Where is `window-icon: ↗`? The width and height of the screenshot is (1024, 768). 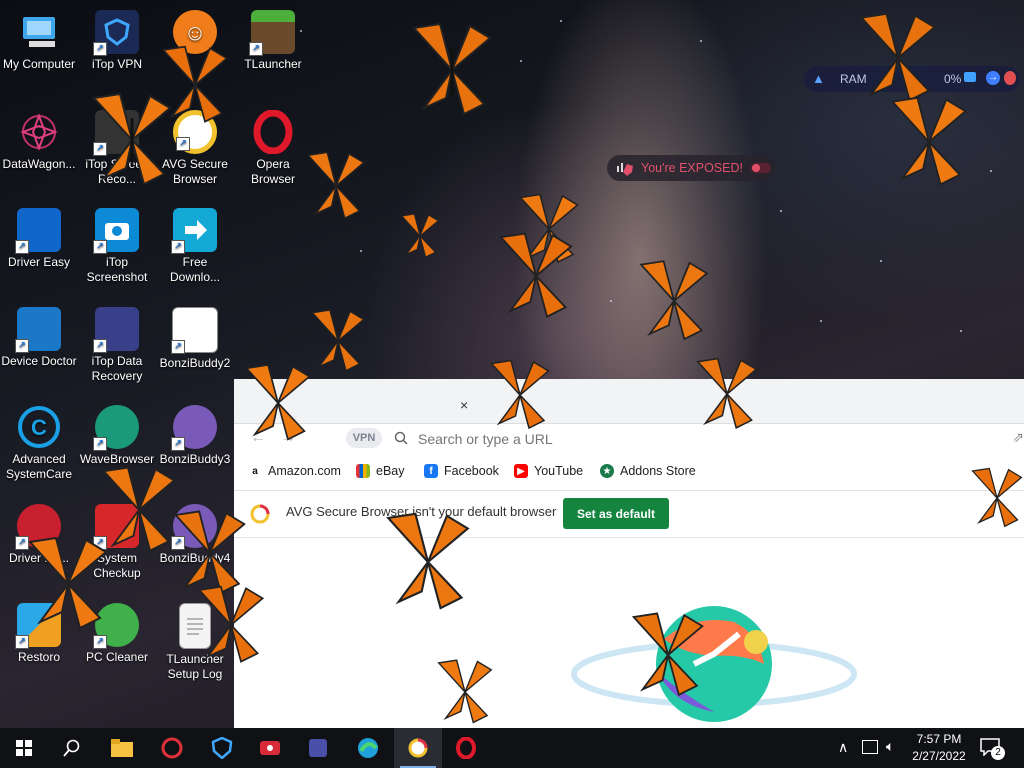
window-icon: ↗ is located at coordinates (194, 330).